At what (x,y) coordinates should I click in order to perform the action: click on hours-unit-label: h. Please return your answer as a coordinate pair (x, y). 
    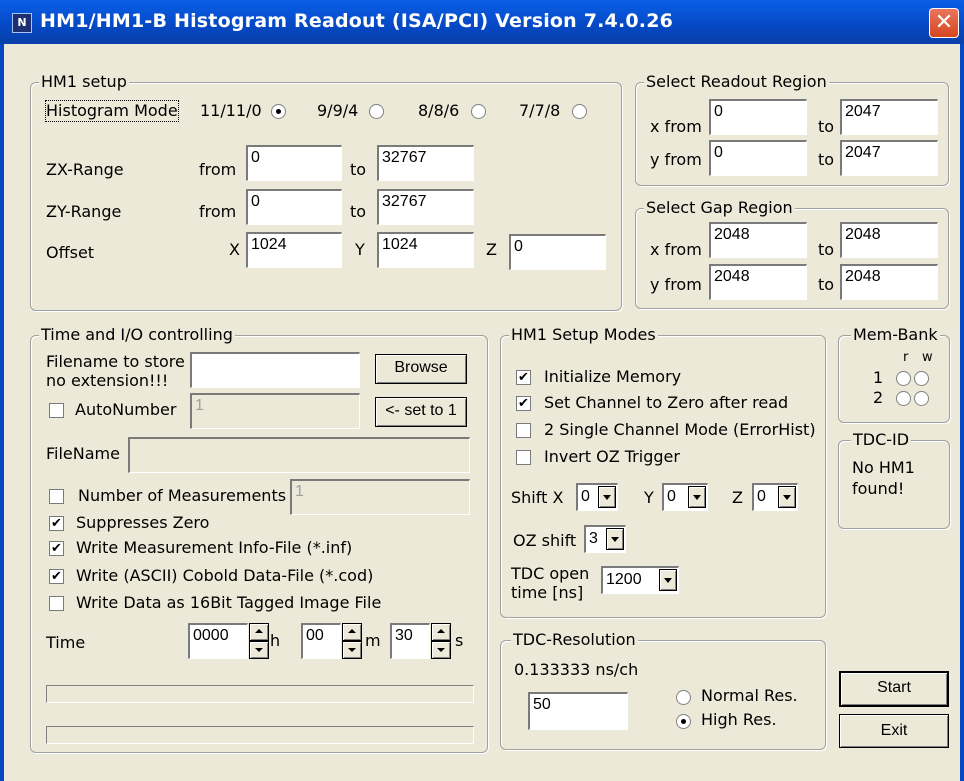
    Looking at the image, I should click on (275, 640).